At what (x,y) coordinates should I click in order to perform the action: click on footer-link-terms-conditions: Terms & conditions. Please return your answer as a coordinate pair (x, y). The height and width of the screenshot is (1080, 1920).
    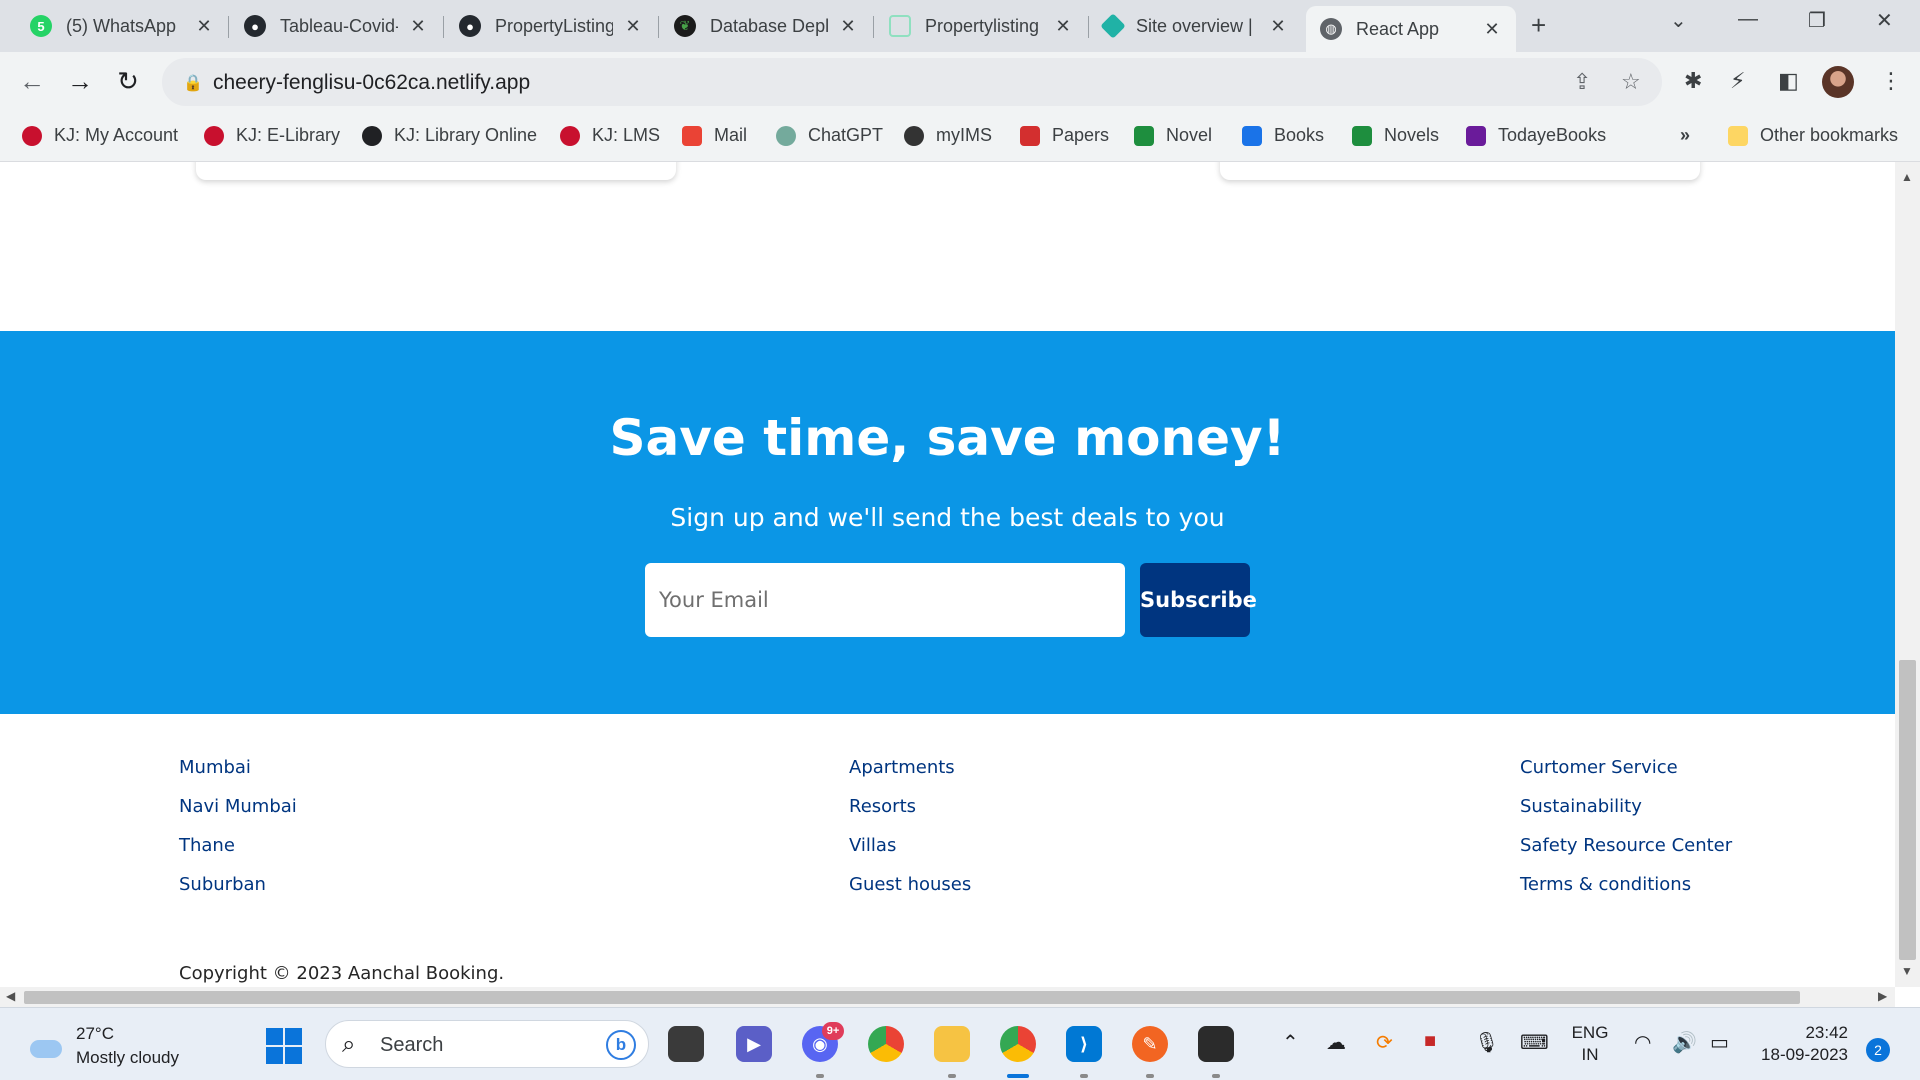
    Looking at the image, I should click on (1626, 894).